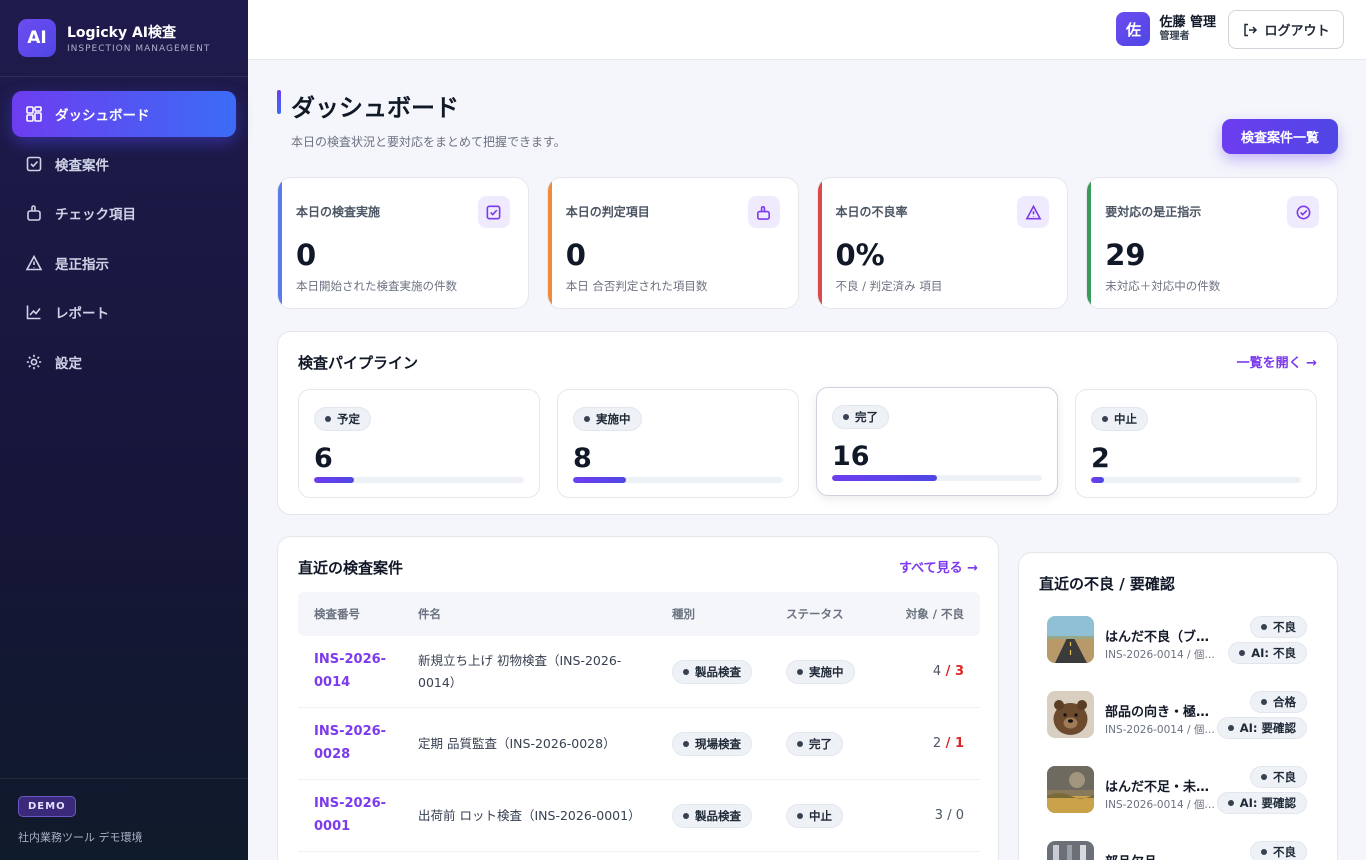 The width and height of the screenshot is (1366, 860). I want to click on sidebar-nav: ダッシュボード 検査案件 チェック項目 是正指示 レポート 設定, so click(124, 239).